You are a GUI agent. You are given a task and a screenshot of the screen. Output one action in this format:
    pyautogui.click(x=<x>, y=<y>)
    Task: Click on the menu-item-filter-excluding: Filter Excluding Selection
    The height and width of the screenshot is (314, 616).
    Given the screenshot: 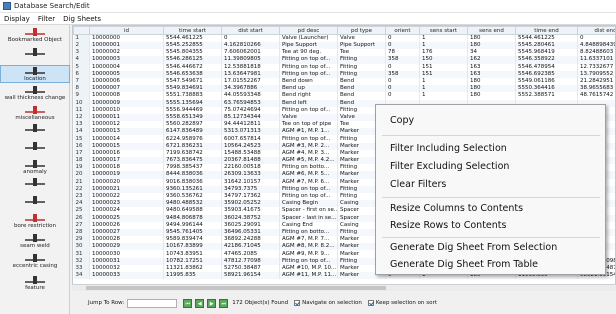 What is the action you would take?
    pyautogui.click(x=449, y=166)
    